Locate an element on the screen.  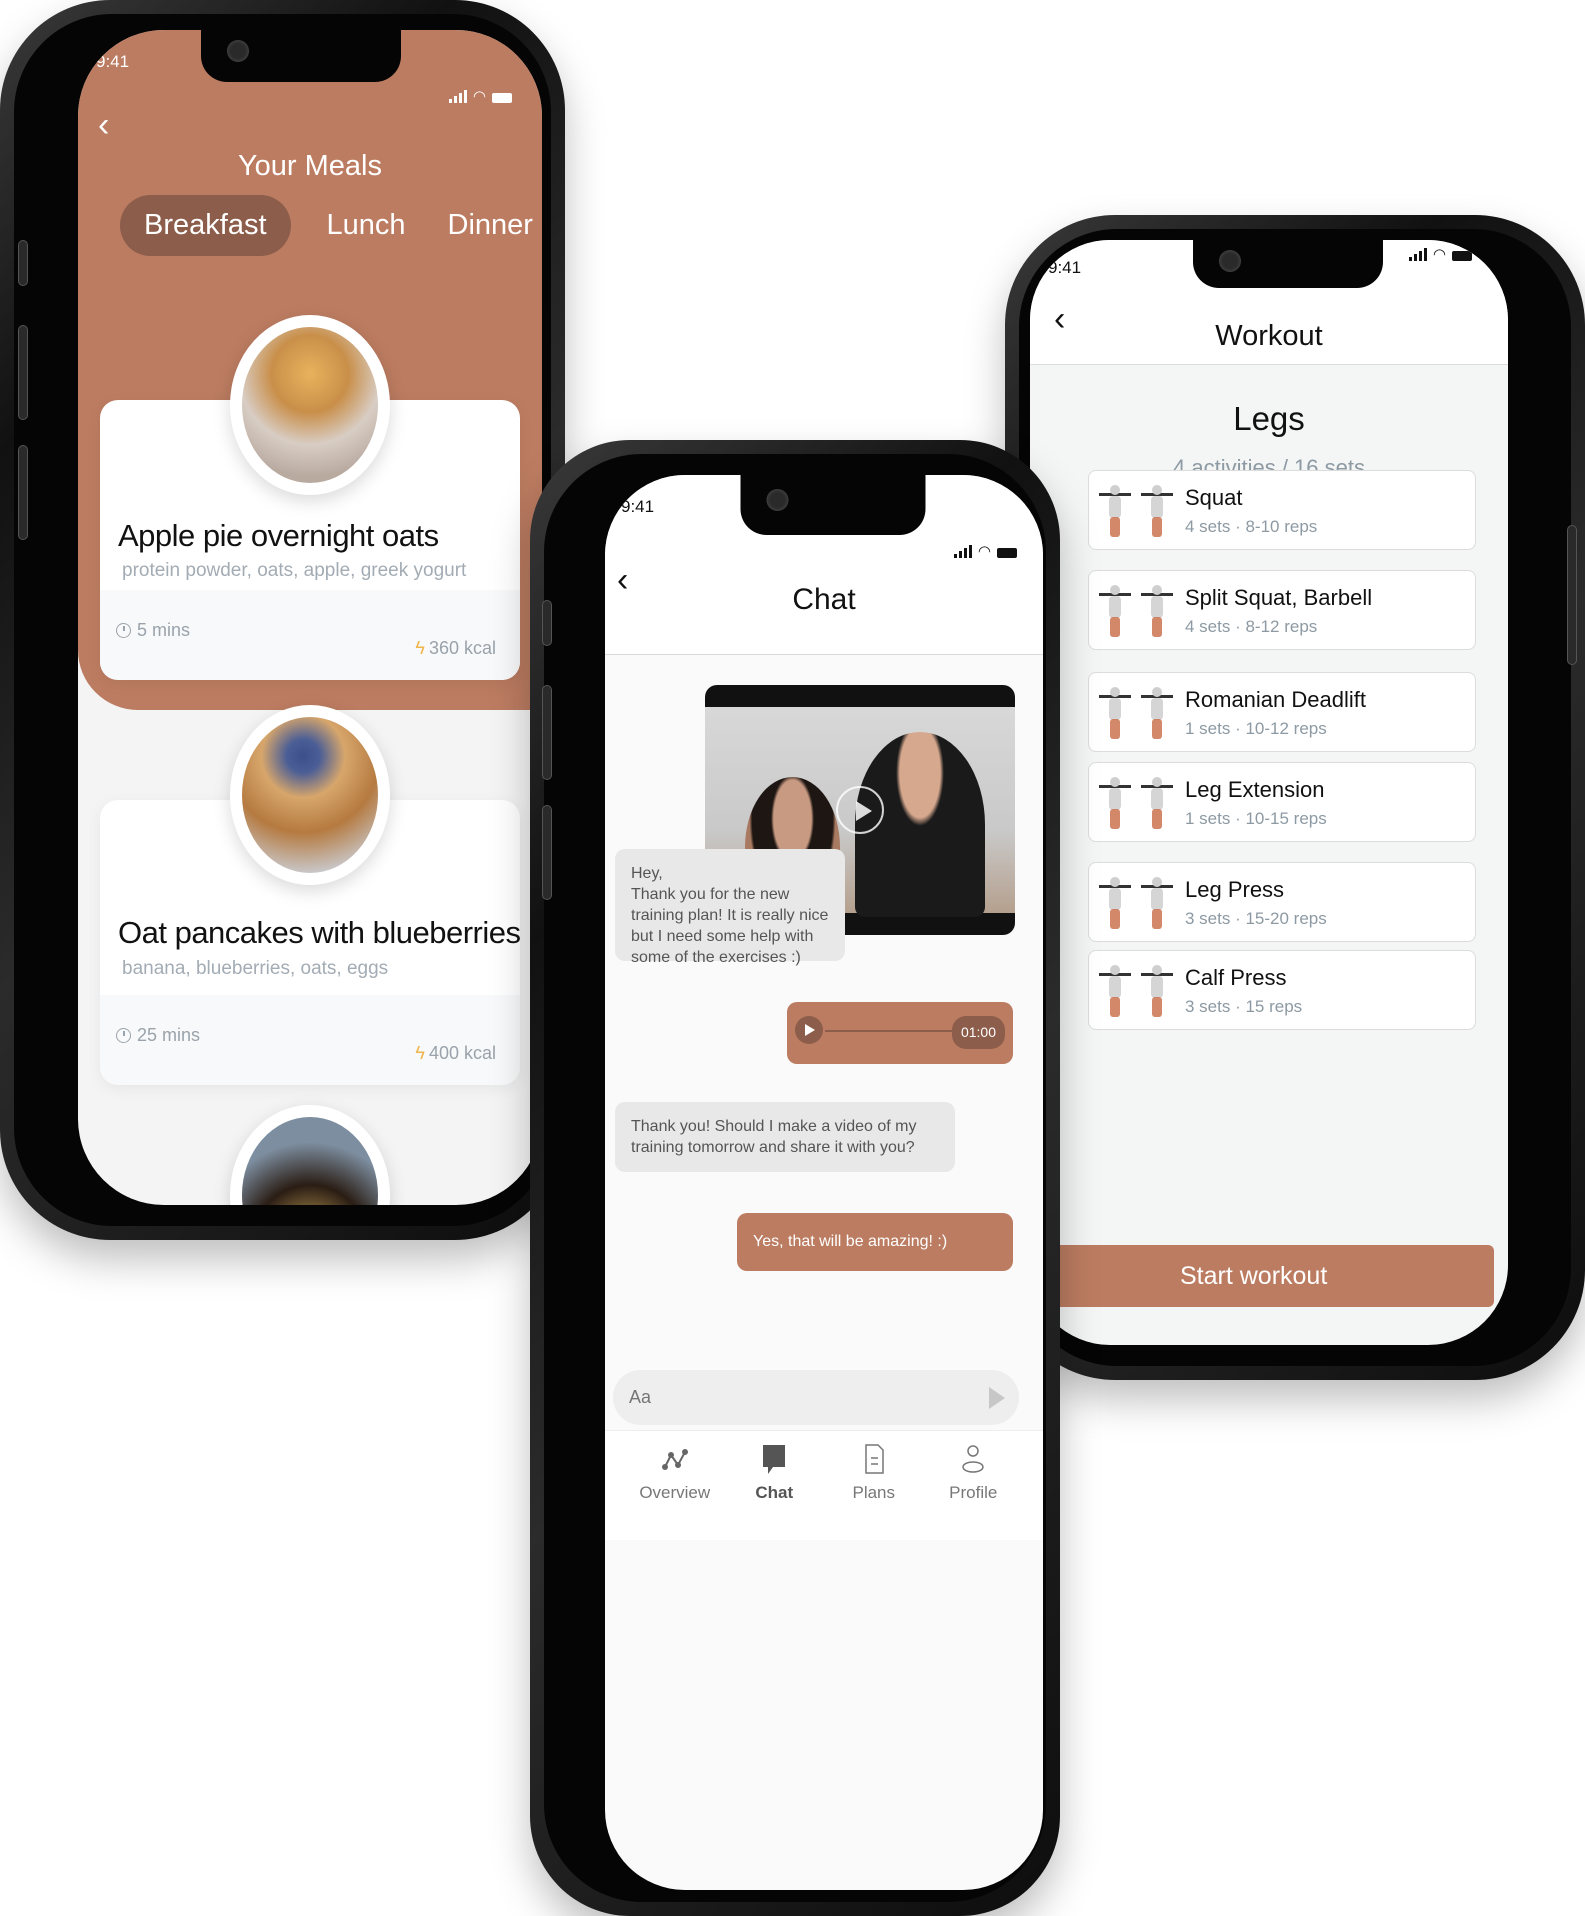
tab-plans: Plans is located at coordinates (874, 1485).